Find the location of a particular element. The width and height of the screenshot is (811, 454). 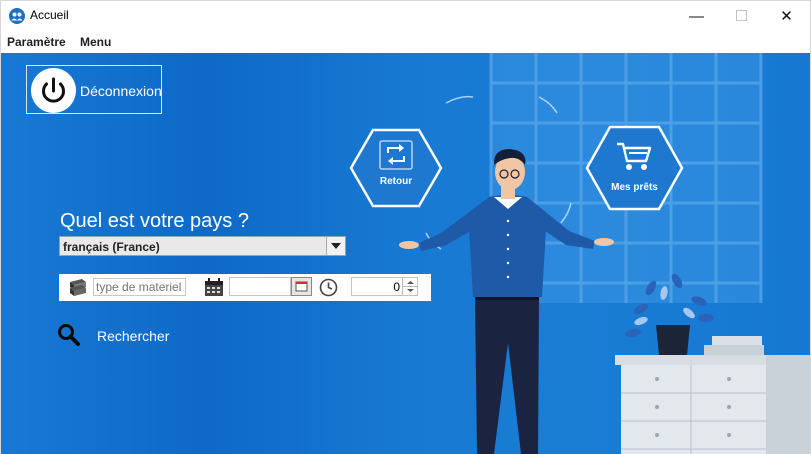

close-icon: ✕ is located at coordinates (786, 16).